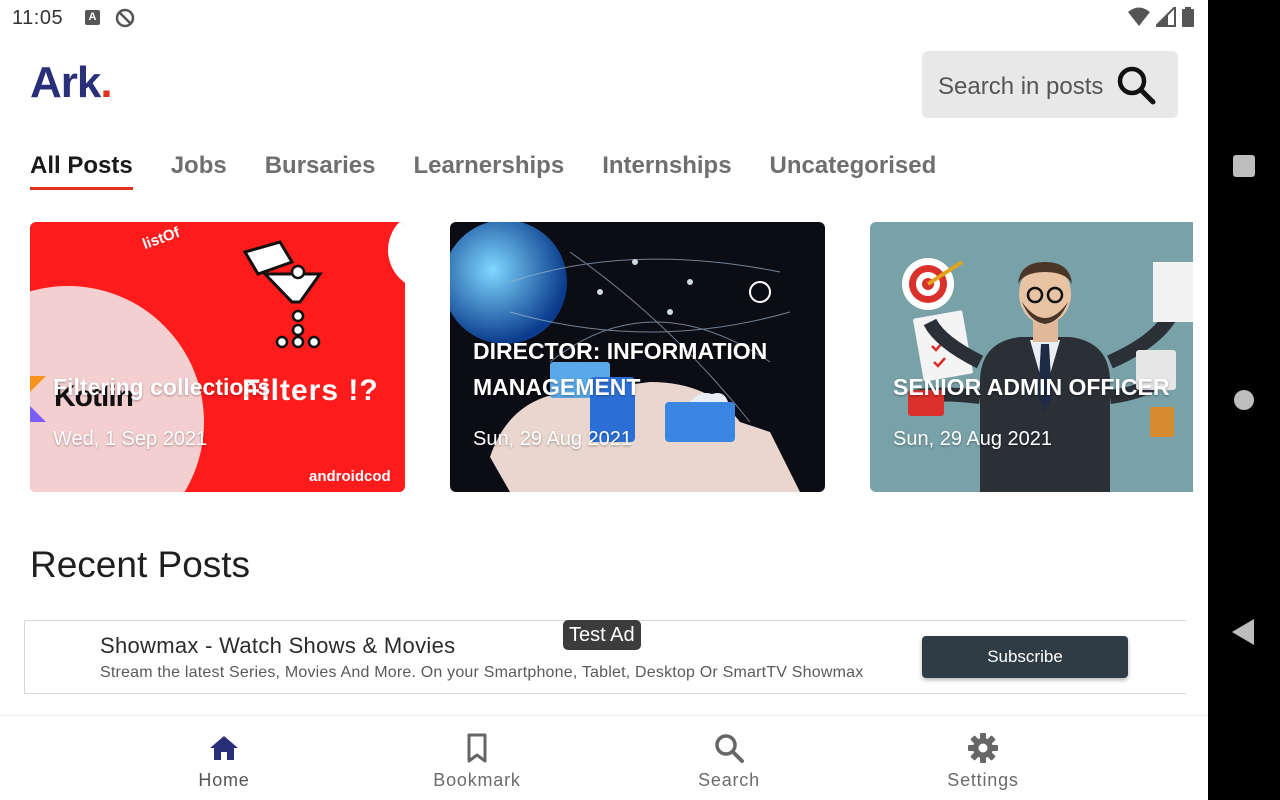 The height and width of the screenshot is (800, 1280). Describe the element at coordinates (604, 757) in the screenshot. I see `bottom-navigation: Home Bookmark Search Settings` at that location.